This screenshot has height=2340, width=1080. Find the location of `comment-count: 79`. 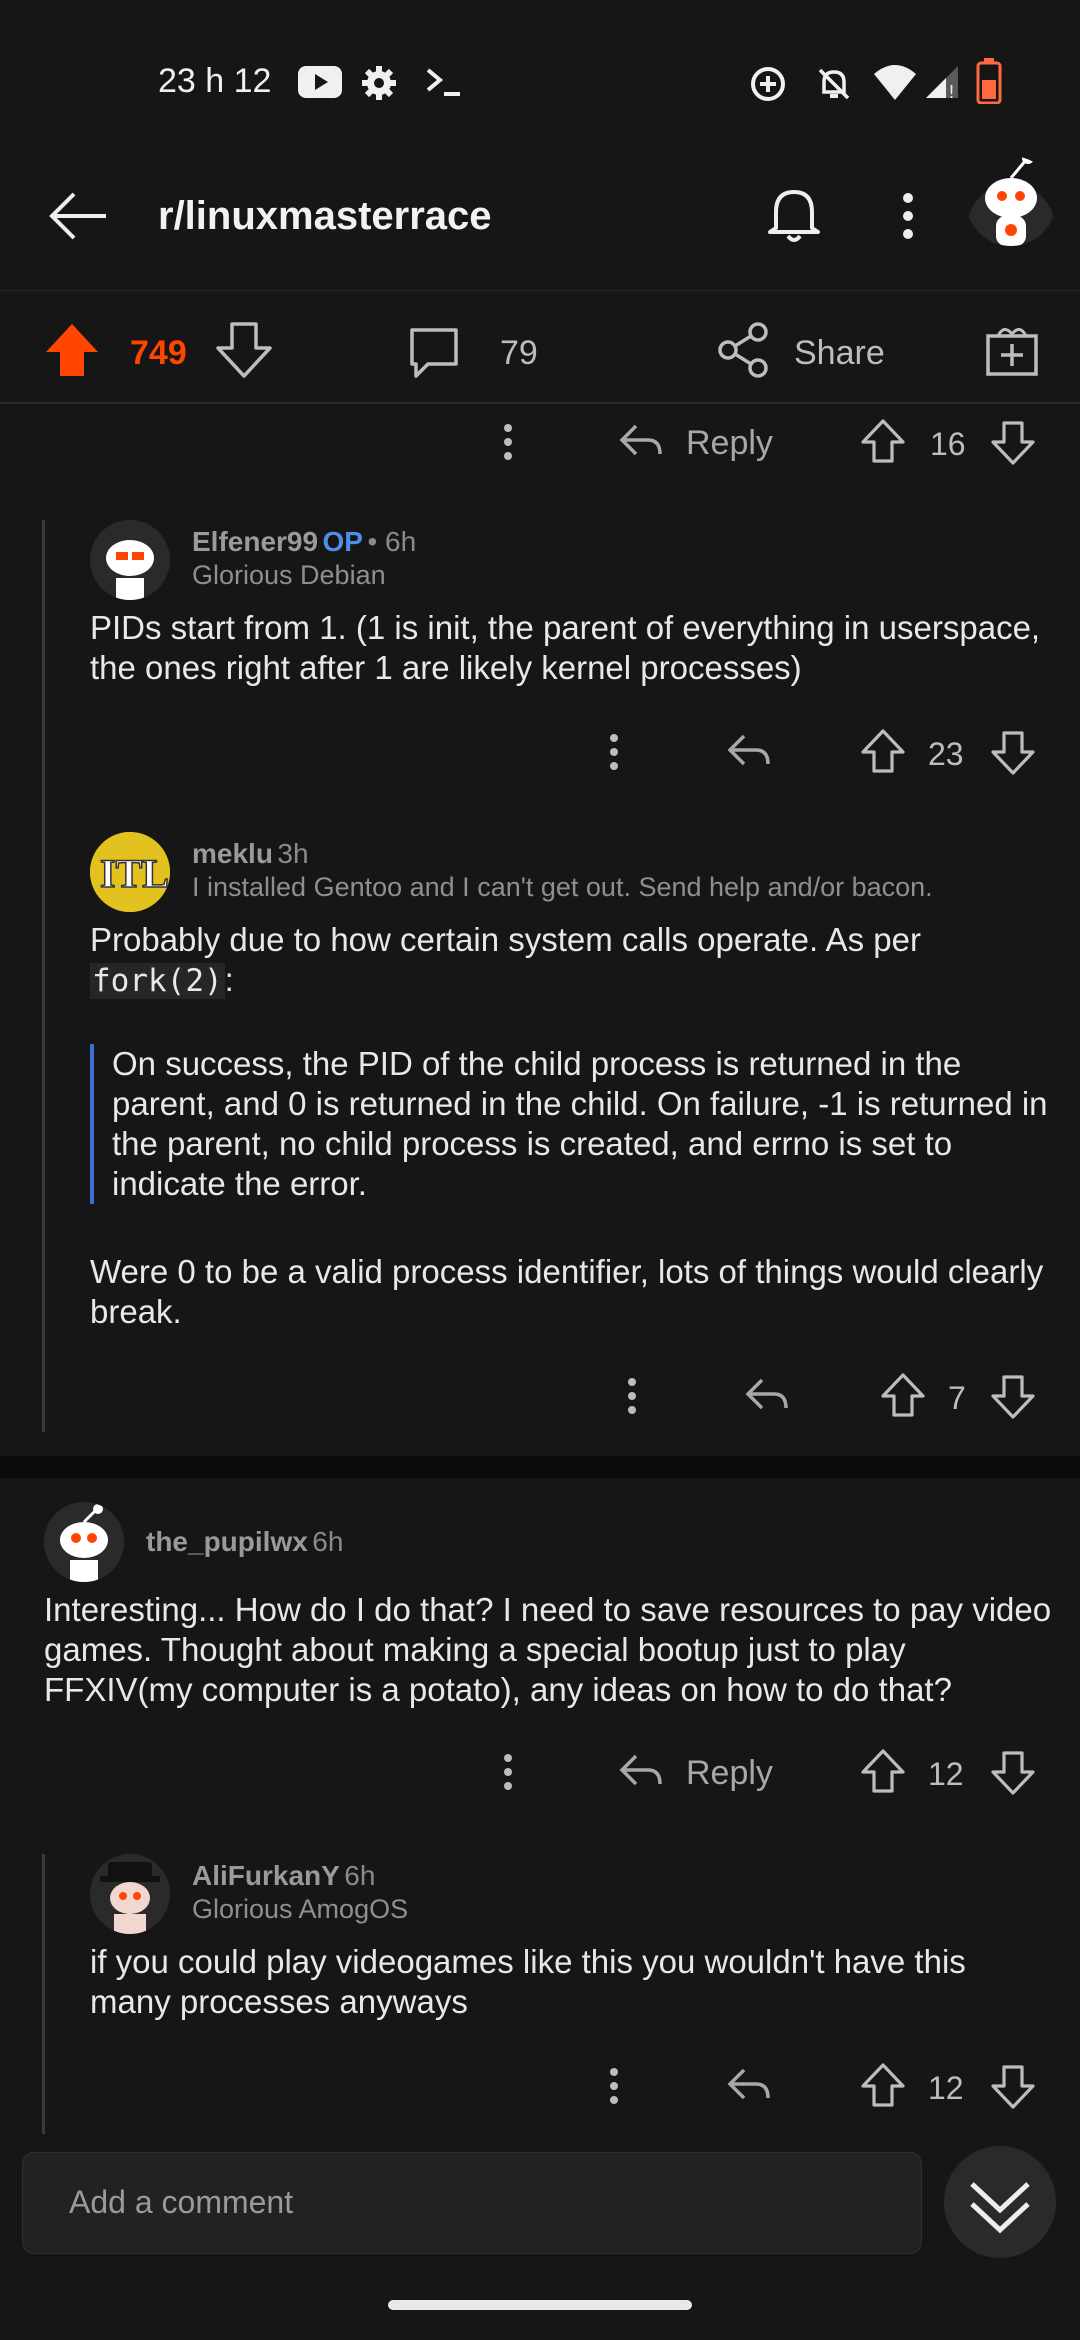

comment-count: 79 is located at coordinates (519, 353).